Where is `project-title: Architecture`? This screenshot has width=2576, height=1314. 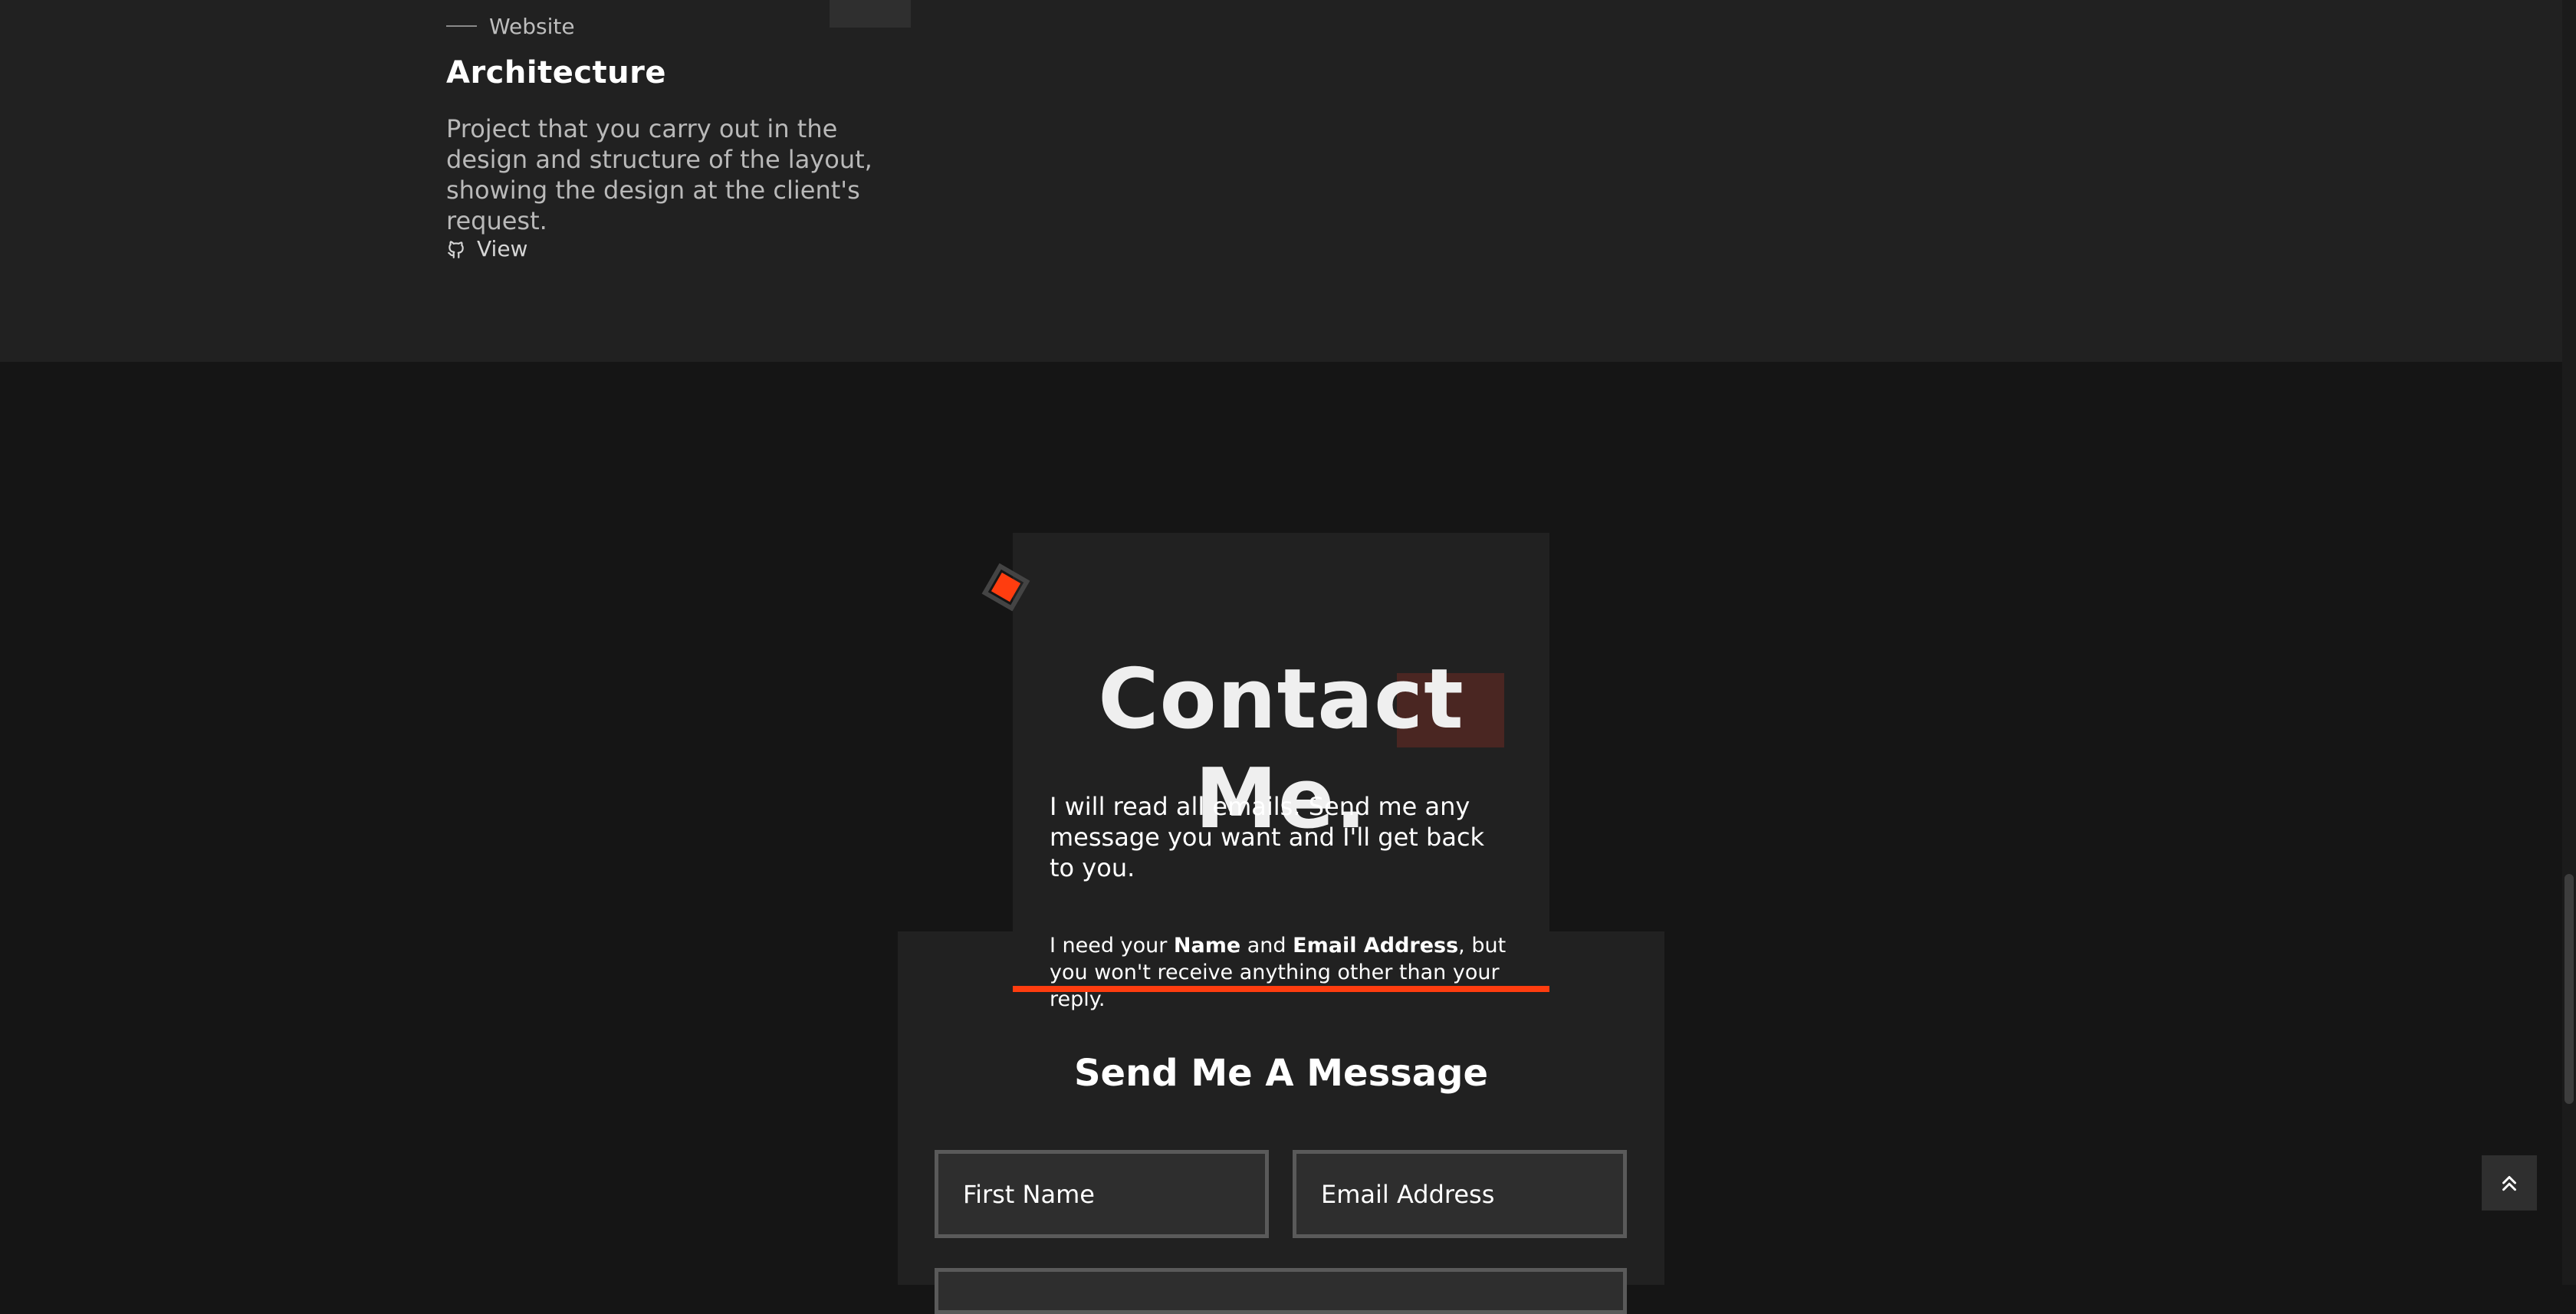 project-title: Architecture is located at coordinates (556, 72).